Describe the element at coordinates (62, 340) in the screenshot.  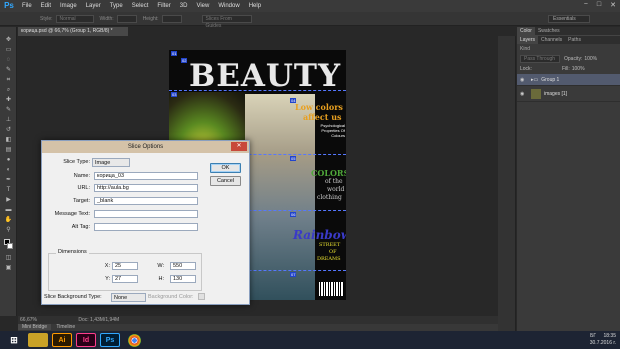
I see `illustrator-icon: Ai` at that location.